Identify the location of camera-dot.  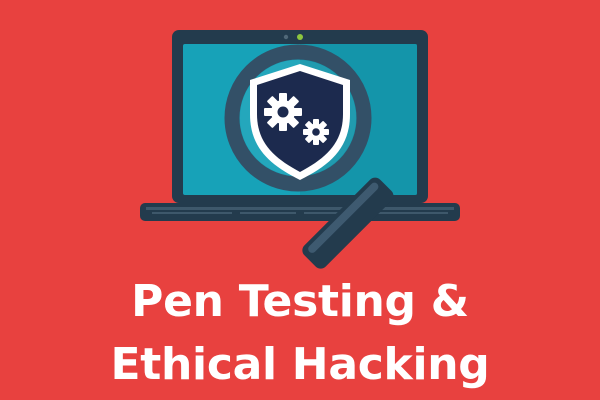
(286, 37).